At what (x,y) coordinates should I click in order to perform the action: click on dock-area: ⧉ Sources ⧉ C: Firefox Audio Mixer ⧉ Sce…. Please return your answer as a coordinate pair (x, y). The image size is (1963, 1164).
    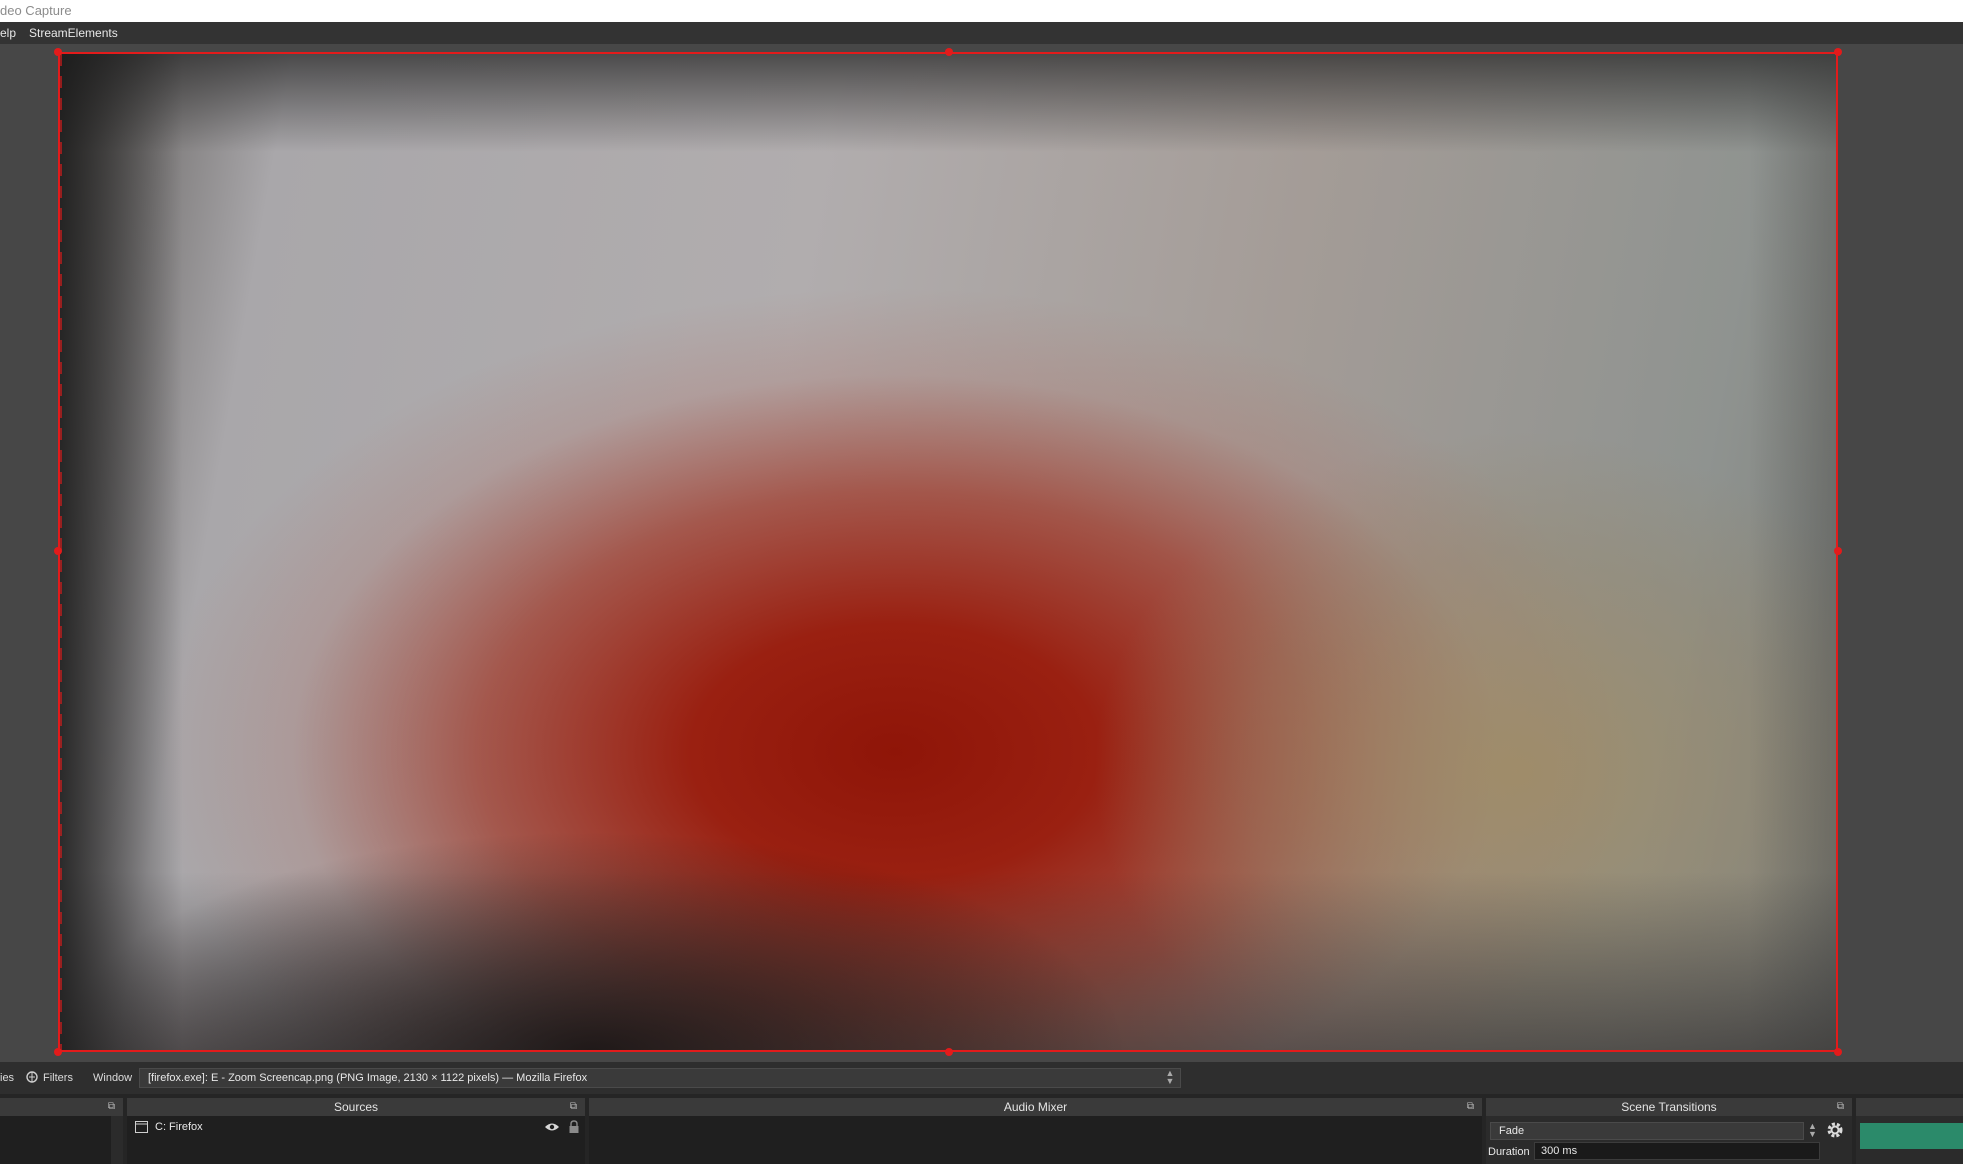
    Looking at the image, I should click on (981, 1129).